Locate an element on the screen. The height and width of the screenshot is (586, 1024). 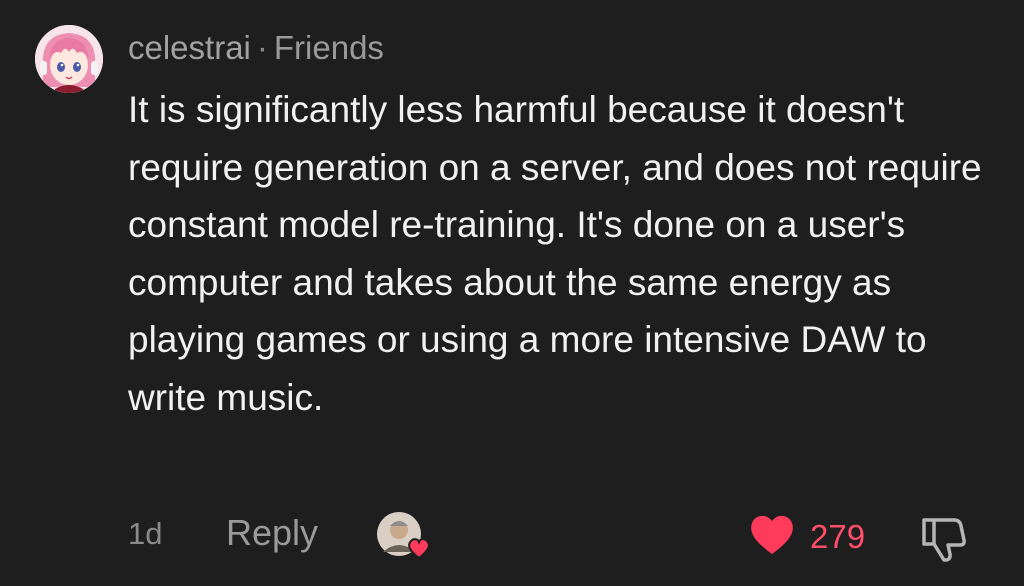
liker-avatar is located at coordinates (404, 535).